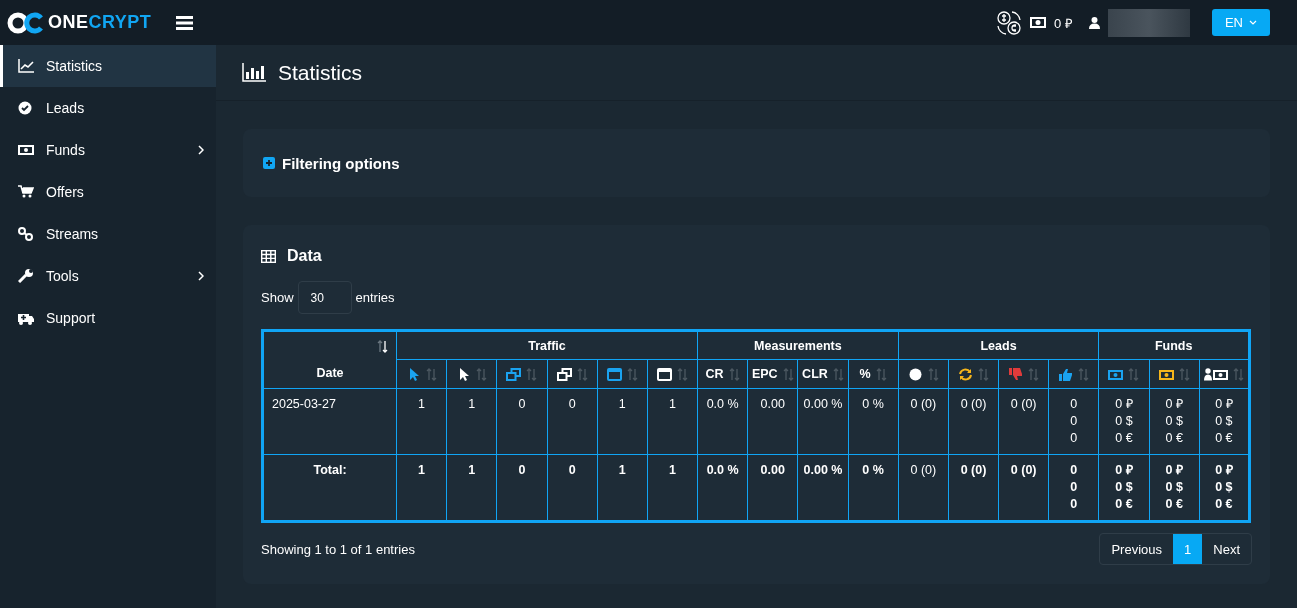 The width and height of the screenshot is (1297, 608). What do you see at coordinates (1094, 22) in the screenshot?
I see `user-icon` at bounding box center [1094, 22].